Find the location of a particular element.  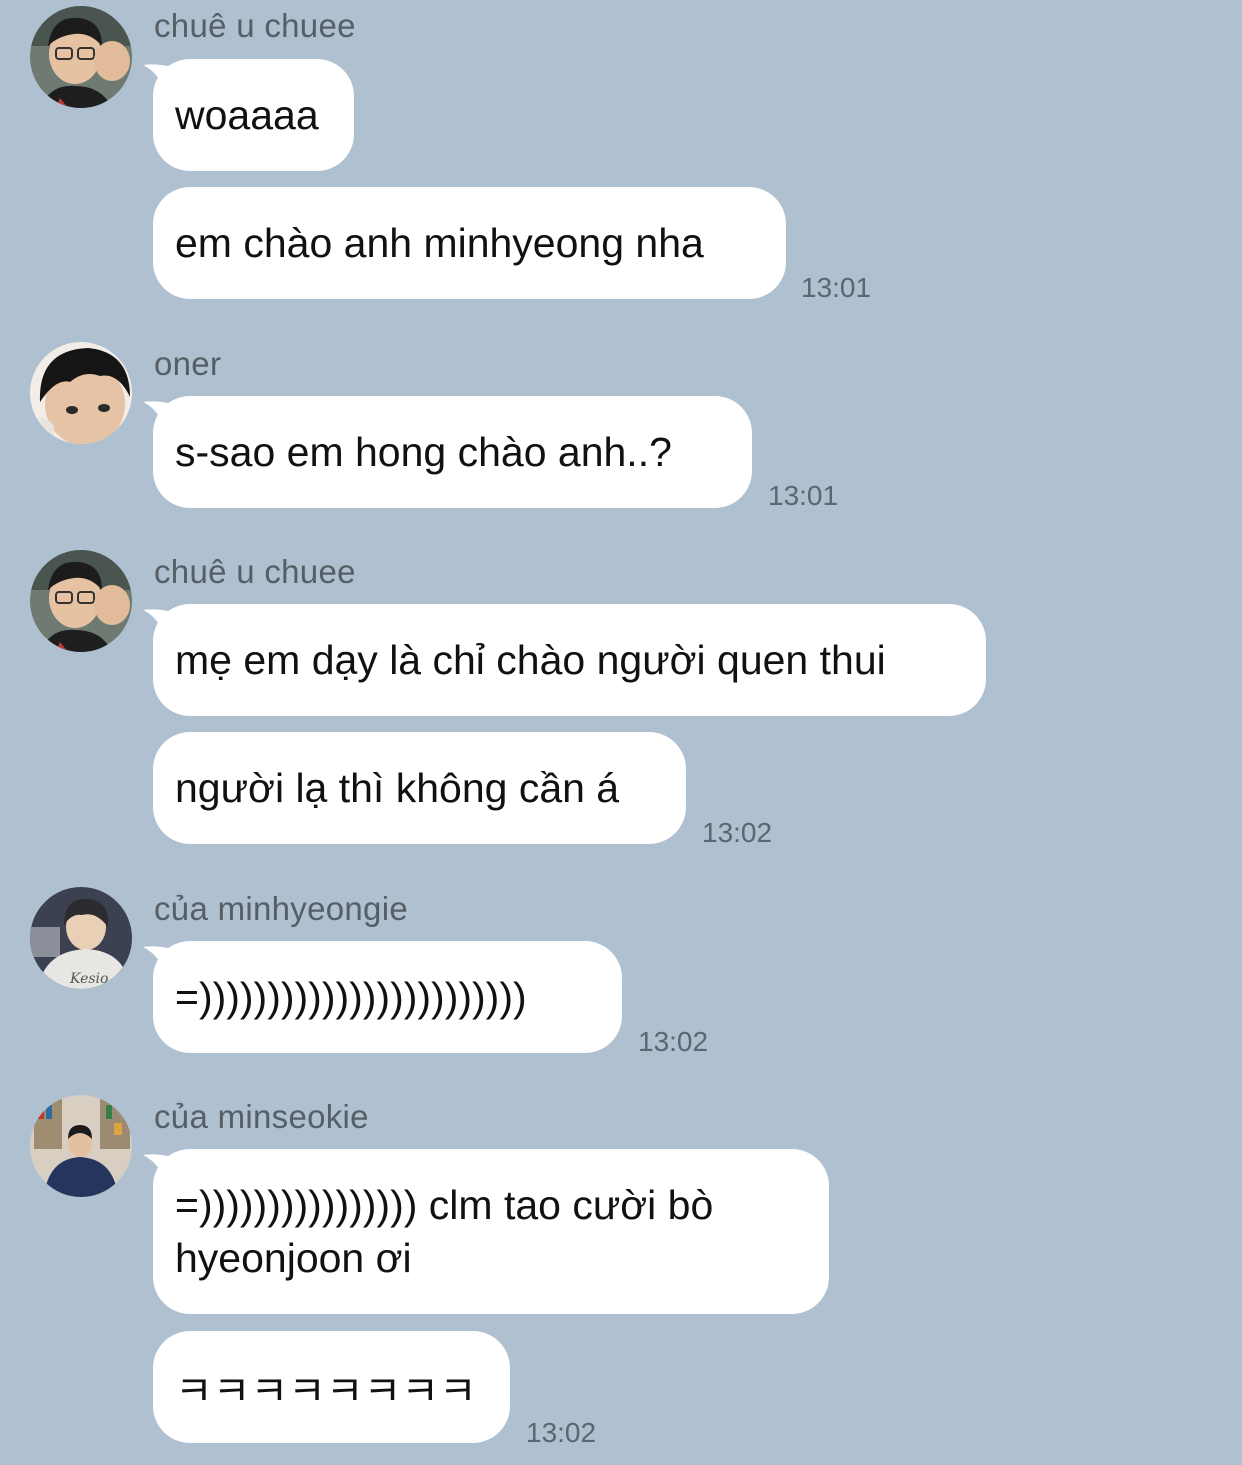

message-bubble: =)))))))))))))))))))))))) is located at coordinates (382, 997).